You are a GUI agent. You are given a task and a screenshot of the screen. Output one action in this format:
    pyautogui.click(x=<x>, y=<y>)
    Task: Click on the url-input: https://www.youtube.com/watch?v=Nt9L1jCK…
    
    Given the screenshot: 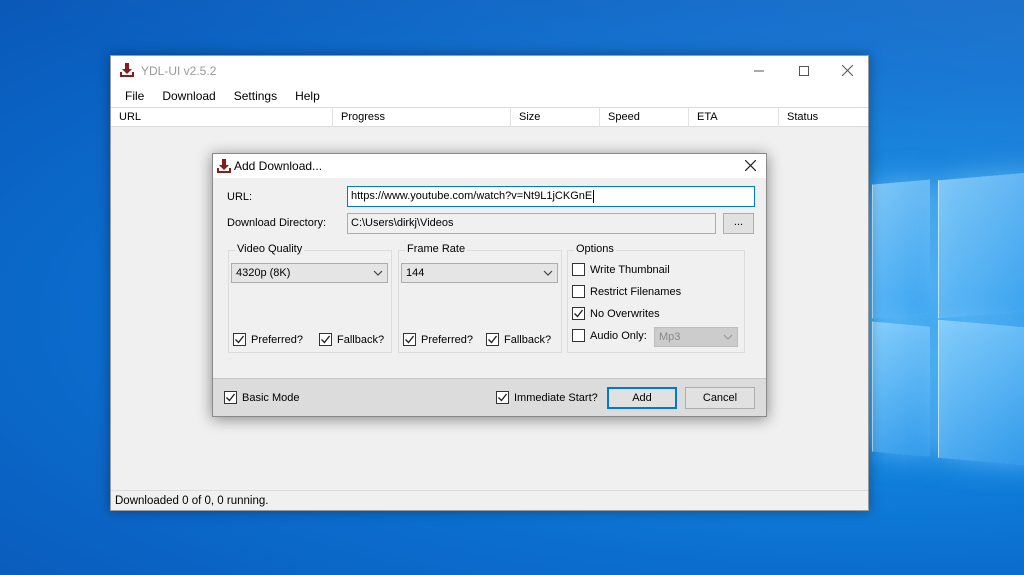 What is the action you would take?
    pyautogui.click(x=551, y=196)
    